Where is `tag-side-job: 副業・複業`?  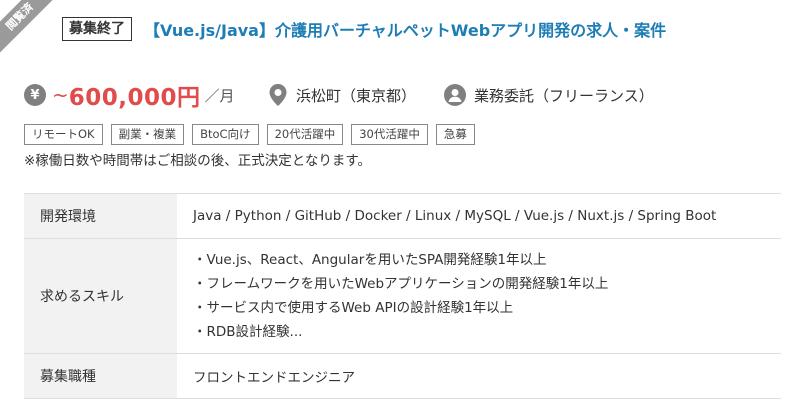 tag-side-job: 副業・複業 is located at coordinates (147, 134).